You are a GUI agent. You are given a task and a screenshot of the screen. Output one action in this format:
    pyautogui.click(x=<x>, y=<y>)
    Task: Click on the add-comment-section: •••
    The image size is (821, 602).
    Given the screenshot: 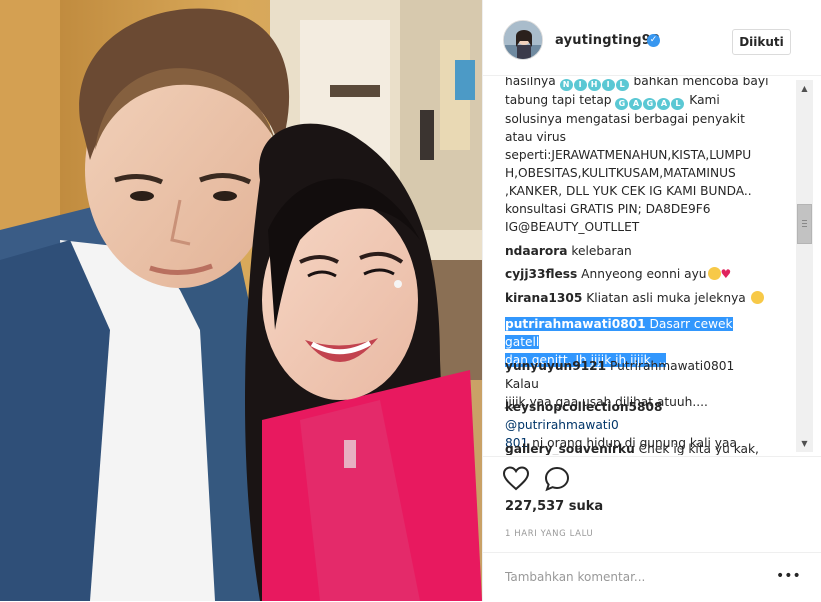 What is the action you would take?
    pyautogui.click(x=652, y=577)
    